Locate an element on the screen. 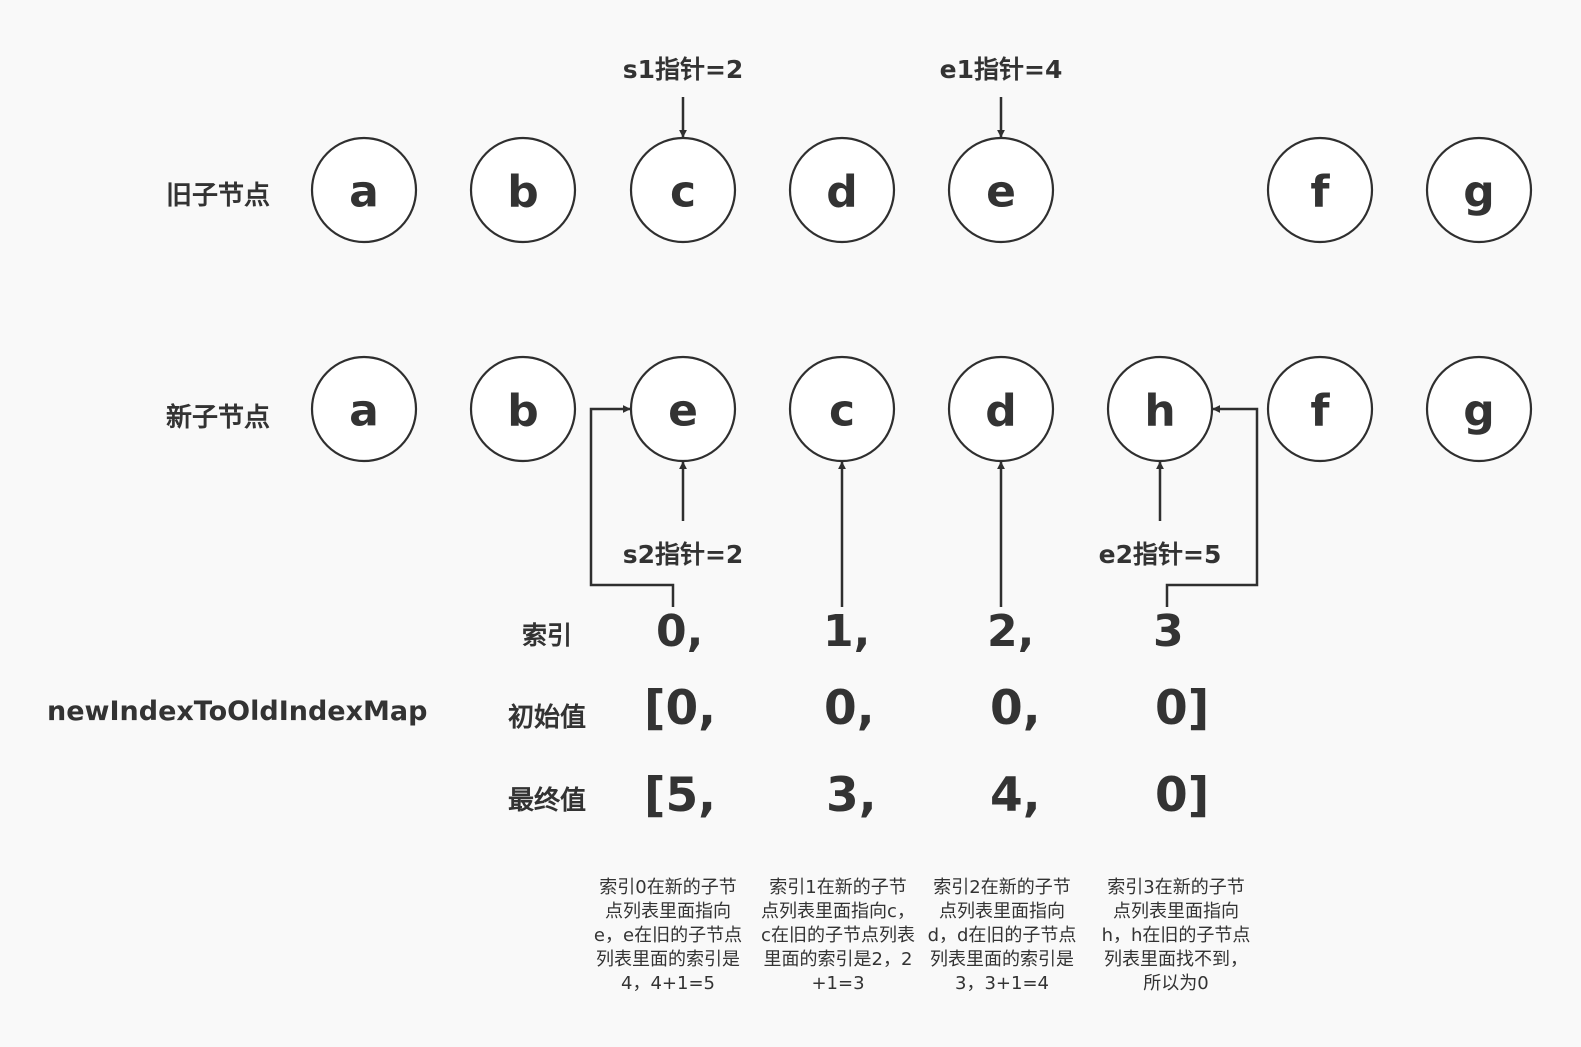 The width and height of the screenshot is (1581, 1047). new-node-c: c is located at coordinates (842, 409).